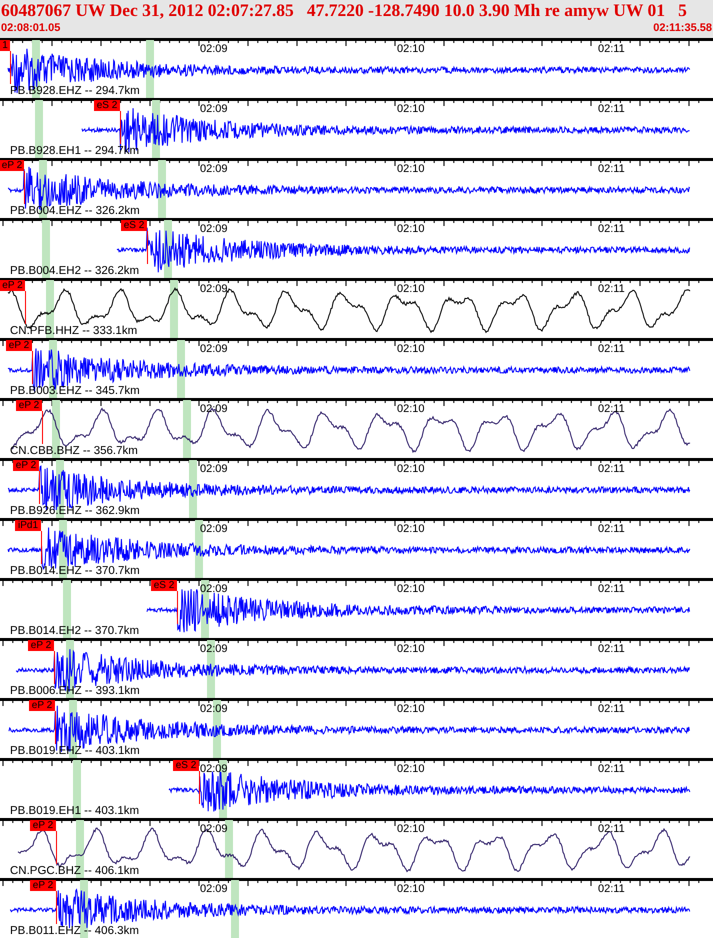 This screenshot has width=713, height=938. Describe the element at coordinates (75, 151) in the screenshot. I see `station-label: PB.B928.EH1 -- 294.7km` at that location.